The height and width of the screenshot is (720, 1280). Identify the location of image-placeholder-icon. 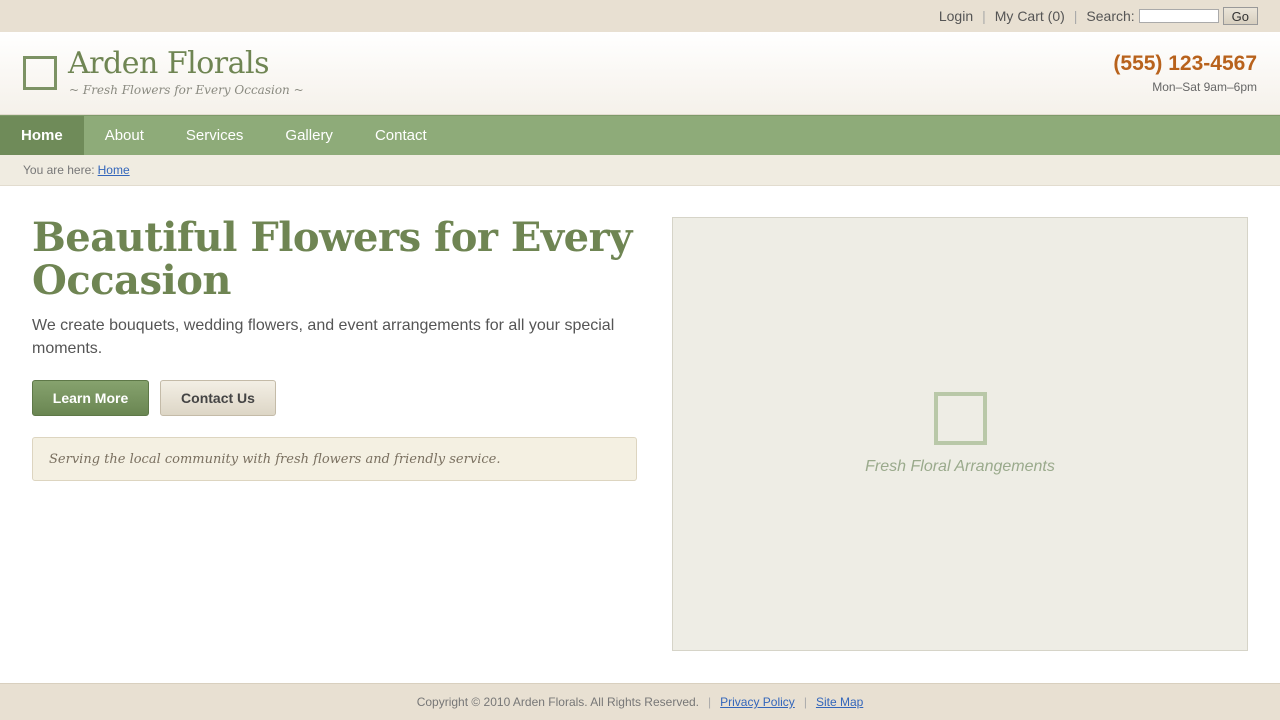
(960, 418).